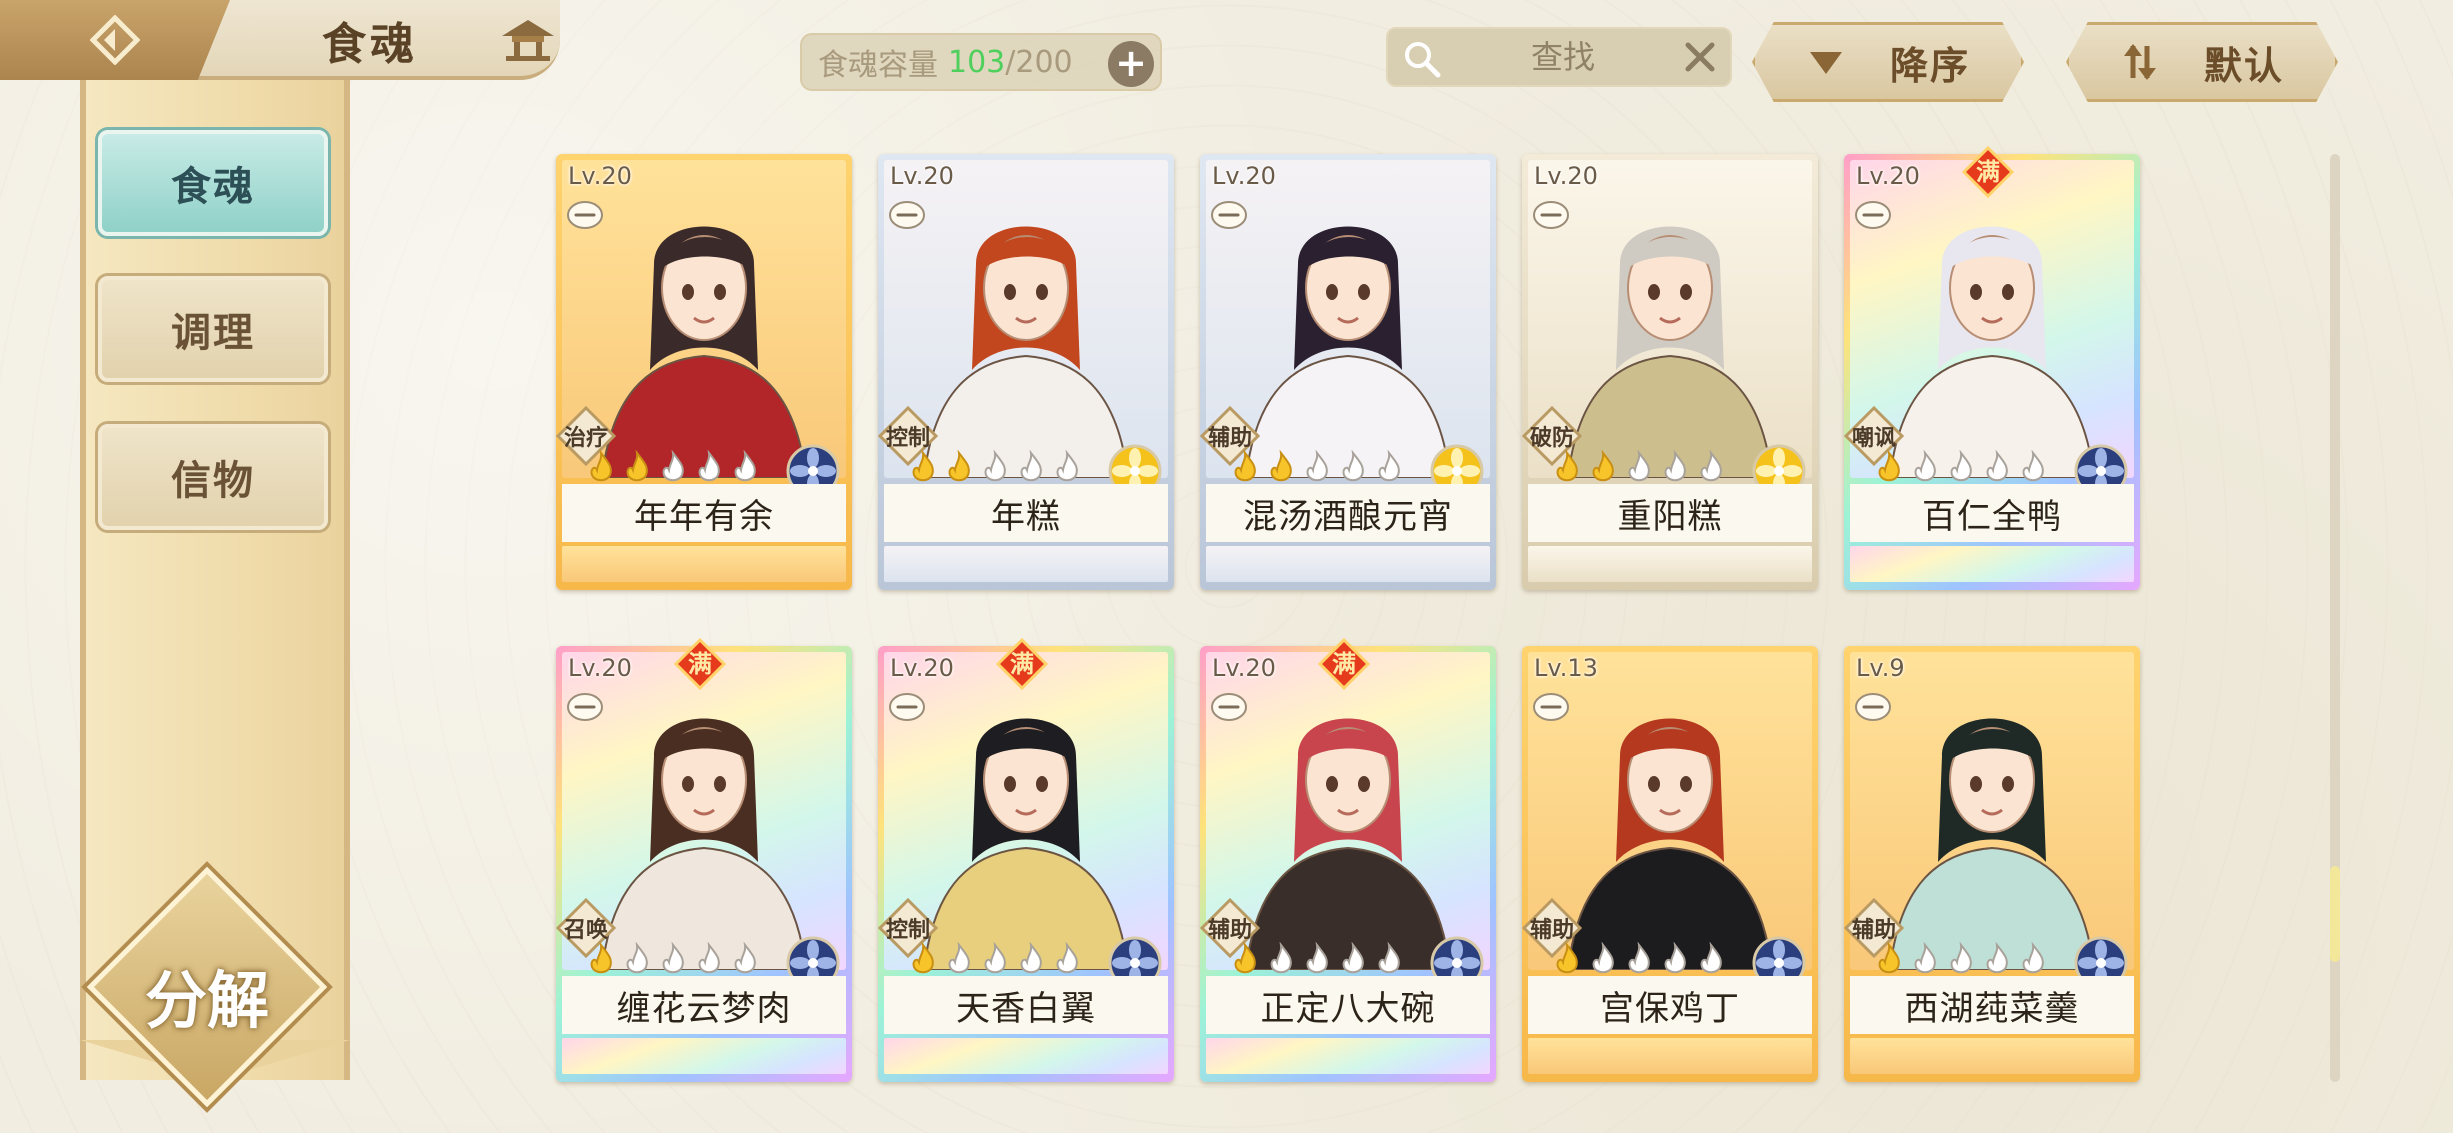  I want to click on page-title-plate: 食魂, so click(382, 40).